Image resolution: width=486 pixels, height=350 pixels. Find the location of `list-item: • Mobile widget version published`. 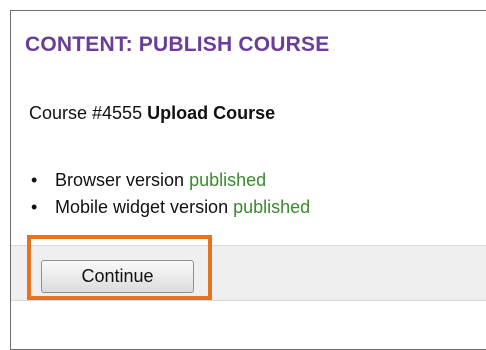

list-item: • Mobile widget version published is located at coordinates (169, 207).